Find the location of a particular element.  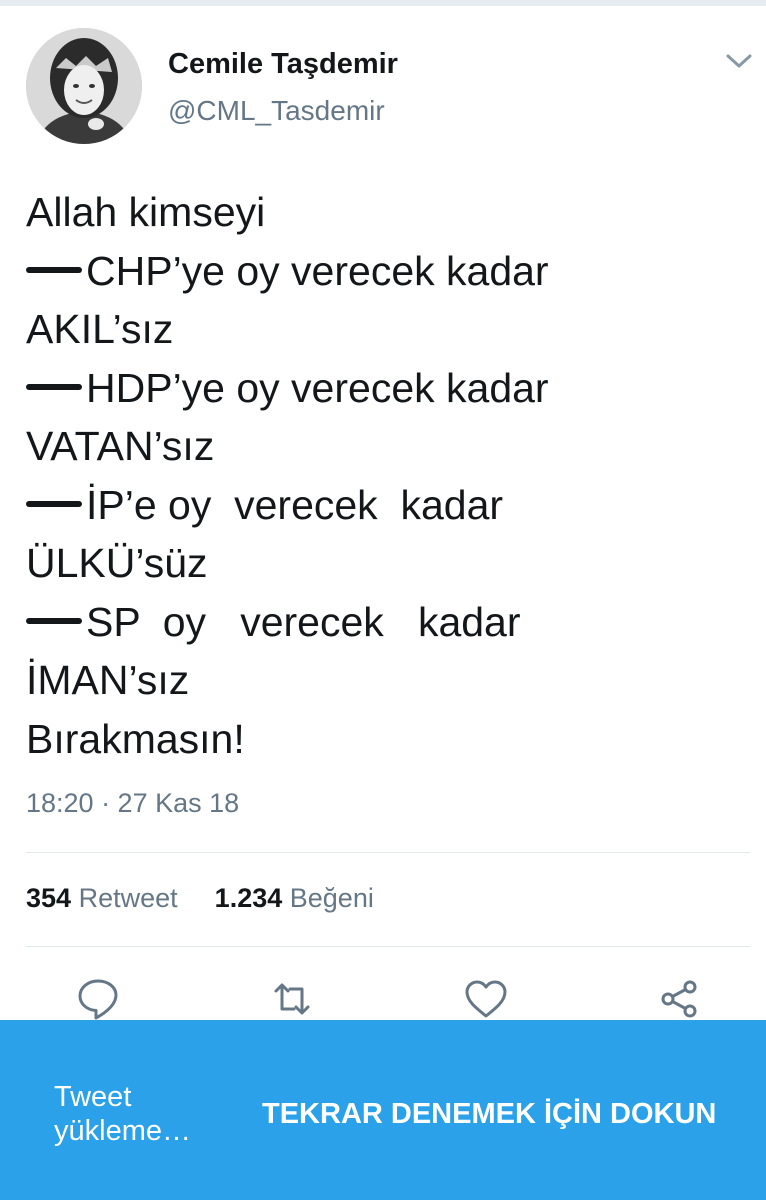

tweet-line-text: VATAN’sız is located at coordinates (120, 446).